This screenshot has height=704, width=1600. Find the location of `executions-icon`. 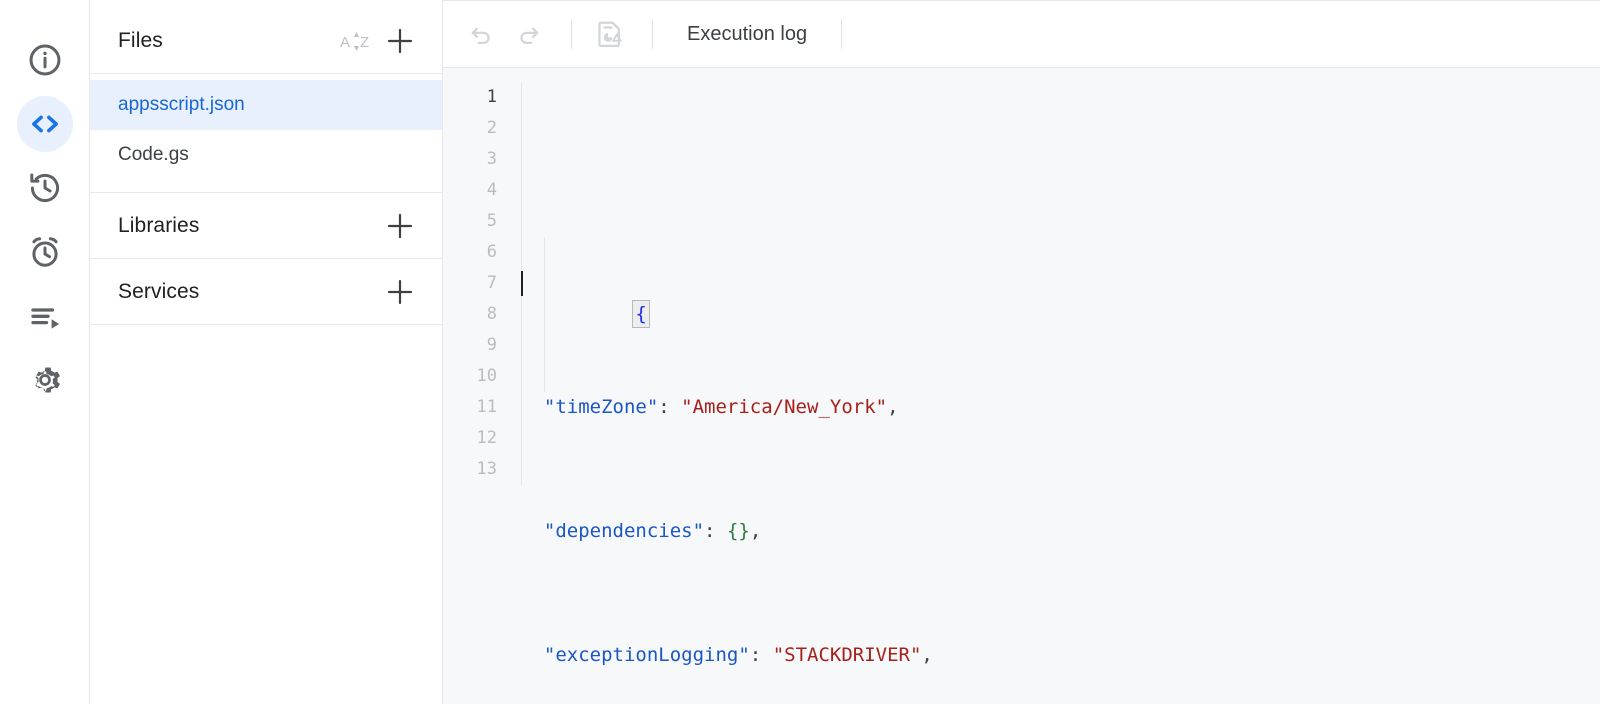

executions-icon is located at coordinates (45, 316).